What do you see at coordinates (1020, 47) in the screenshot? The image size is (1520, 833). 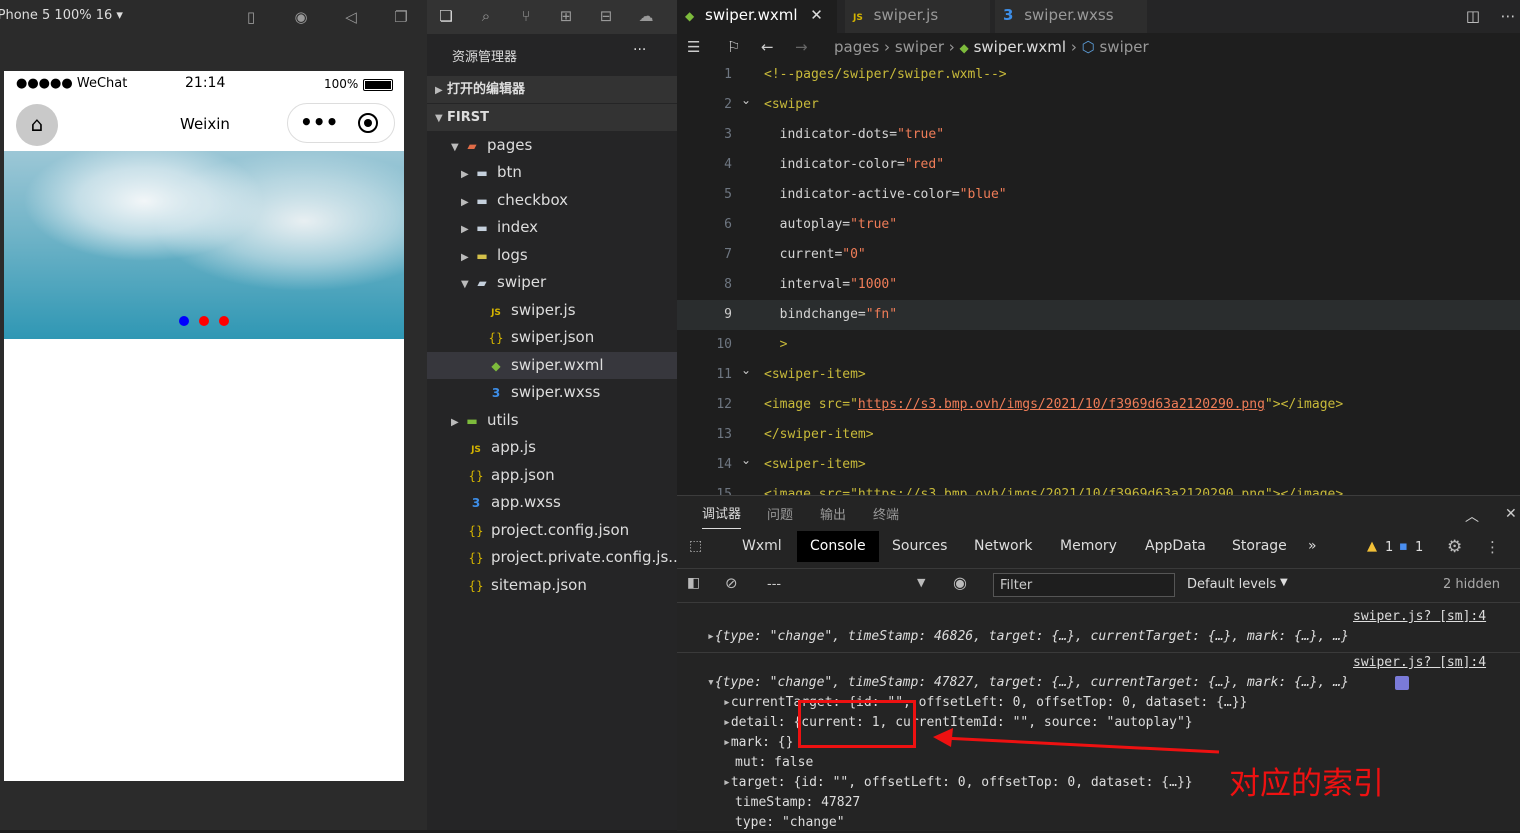 I see `breadcrumb-item: swiper.wxml` at bounding box center [1020, 47].